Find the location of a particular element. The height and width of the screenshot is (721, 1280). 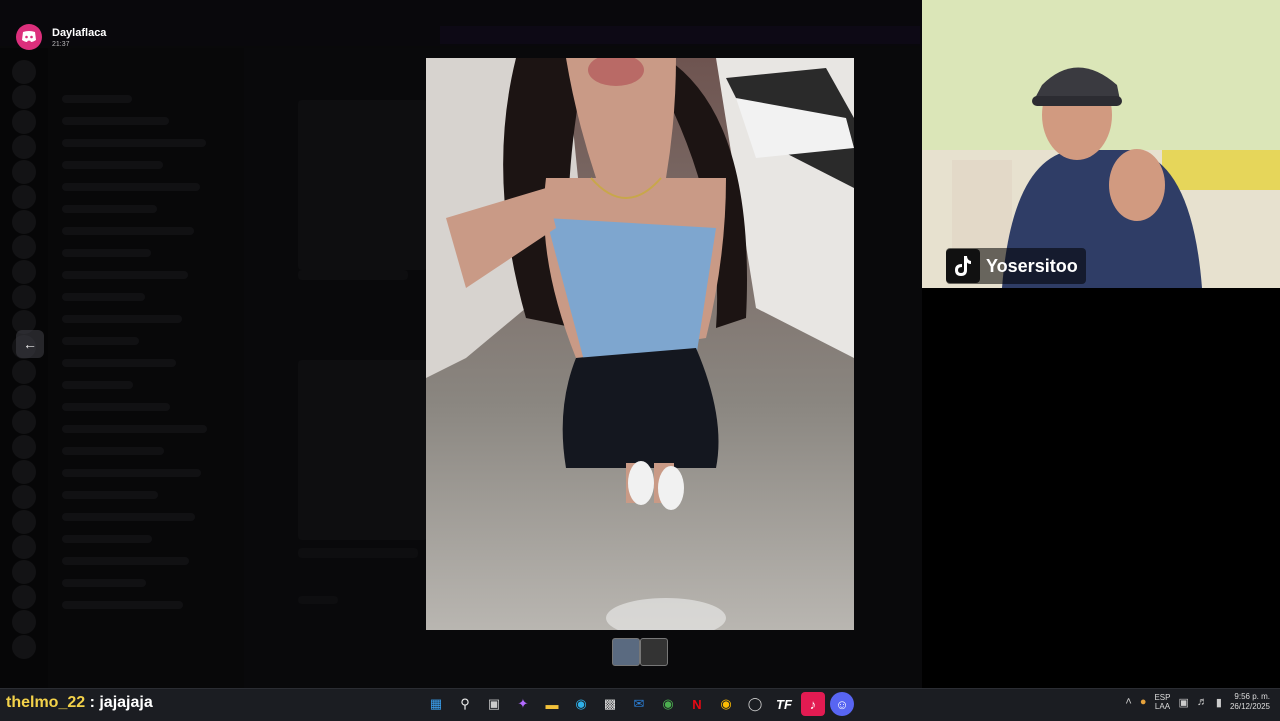

arrow-left-icon: ← is located at coordinates (30, 344).